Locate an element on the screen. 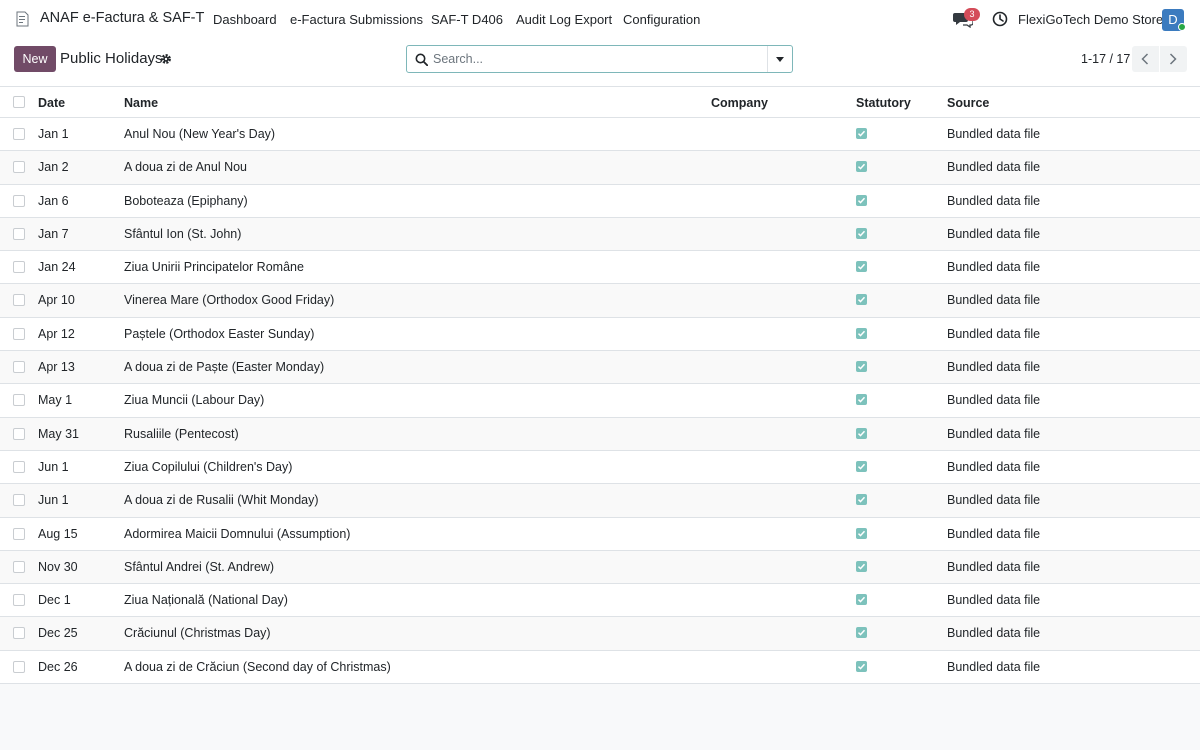 The width and height of the screenshot is (1200, 750). search-icon is located at coordinates (421, 59).